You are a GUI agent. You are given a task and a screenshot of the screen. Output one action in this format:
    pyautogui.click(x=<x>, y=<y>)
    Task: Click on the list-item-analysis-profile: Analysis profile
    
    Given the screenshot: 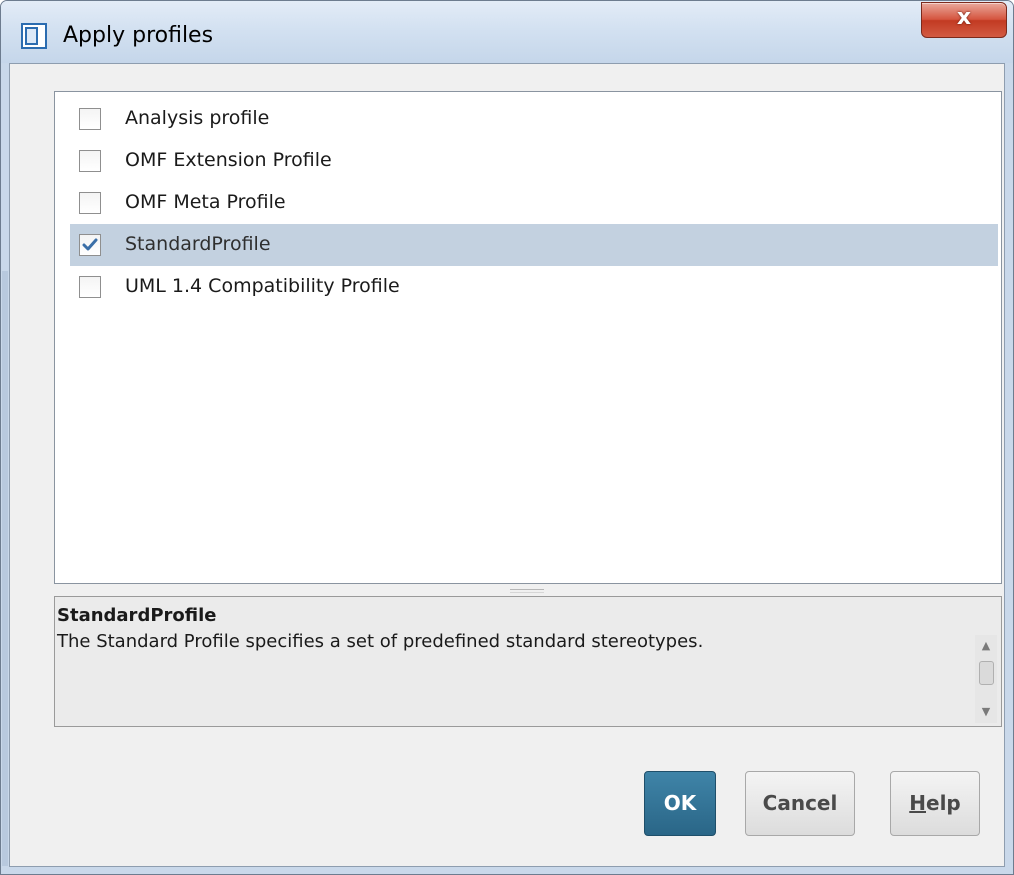 What is the action you would take?
    pyautogui.click(x=534, y=119)
    